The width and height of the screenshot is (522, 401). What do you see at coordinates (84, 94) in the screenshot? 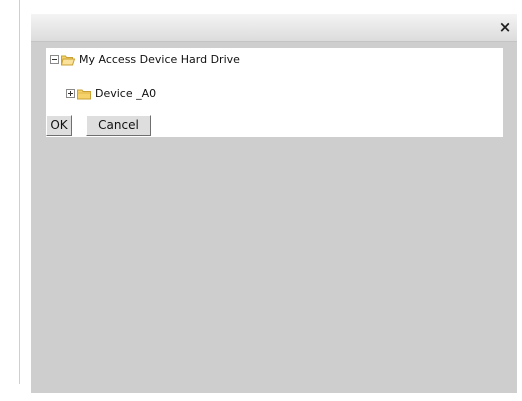
I see `closed-folder-icon` at bounding box center [84, 94].